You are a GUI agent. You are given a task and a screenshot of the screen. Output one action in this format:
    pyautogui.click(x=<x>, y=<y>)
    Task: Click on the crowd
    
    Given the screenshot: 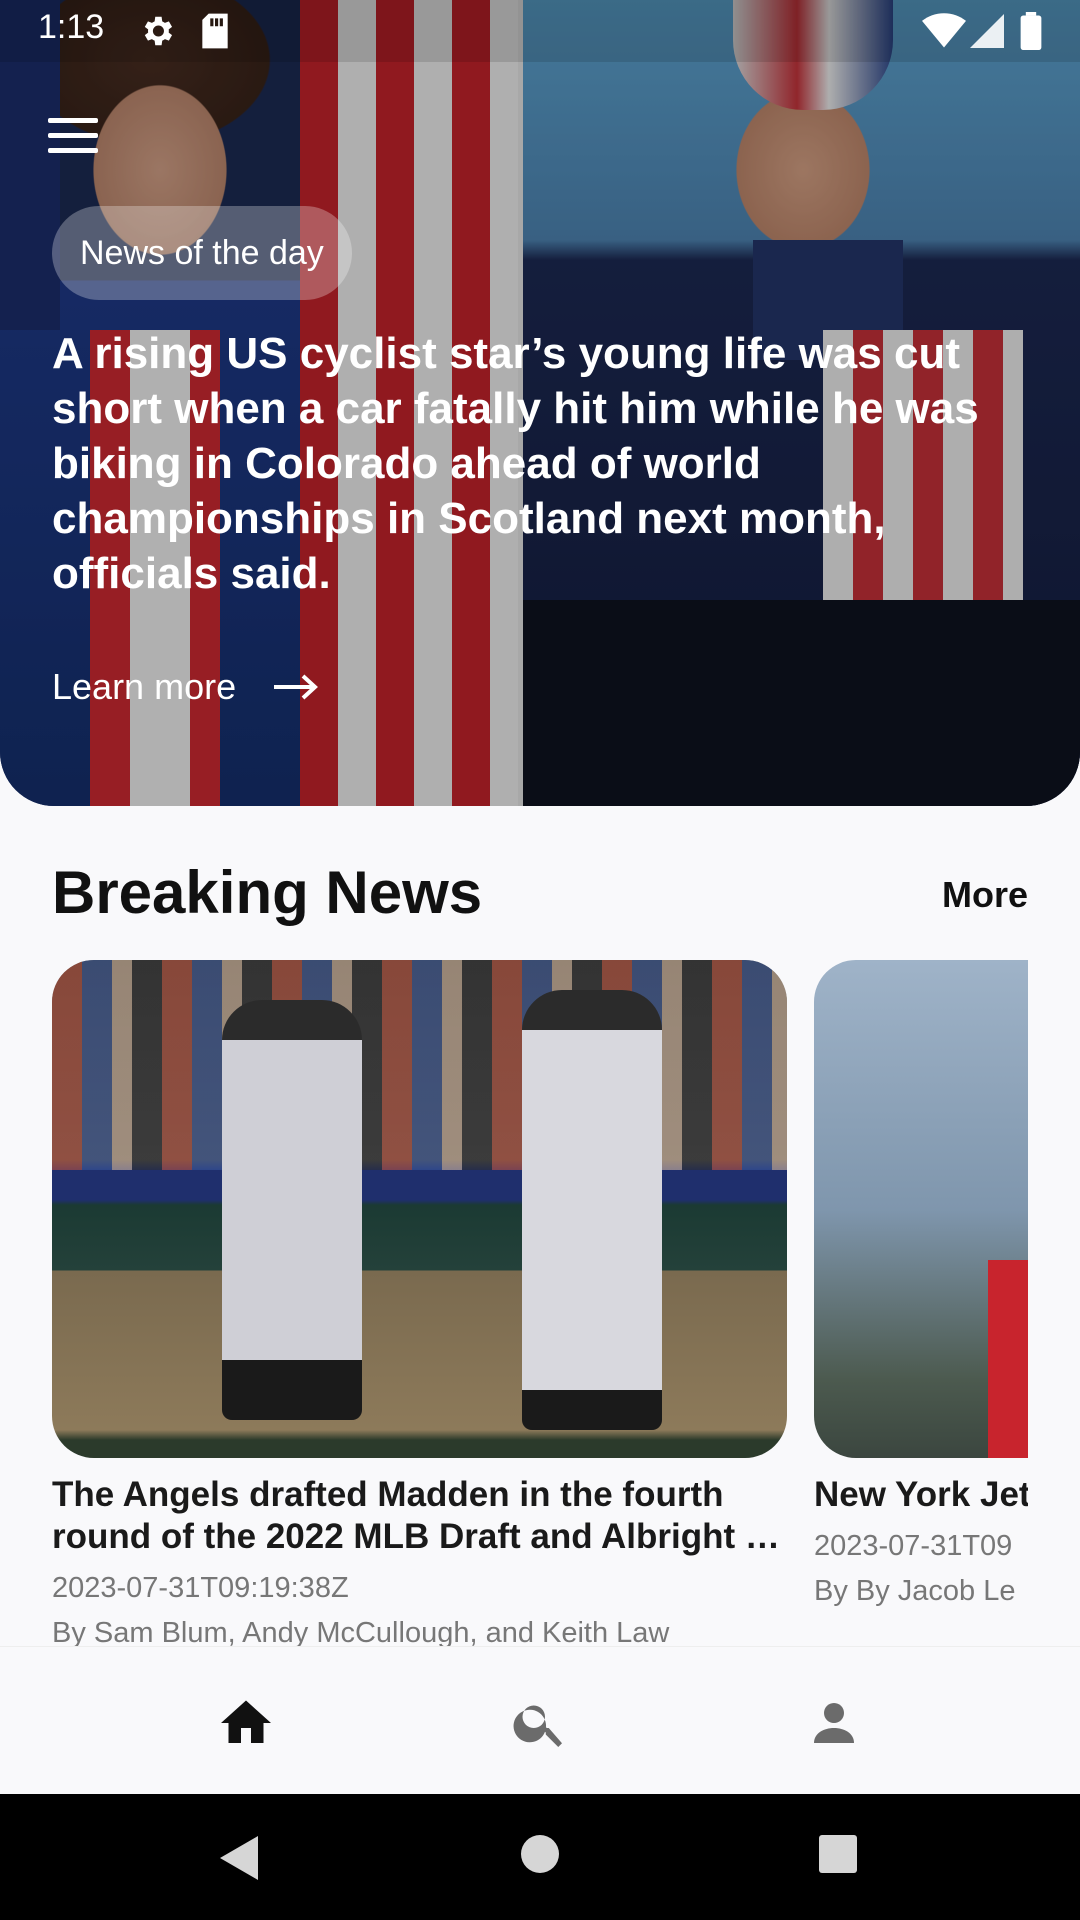 What is the action you would take?
    pyautogui.click(x=419, y=1065)
    